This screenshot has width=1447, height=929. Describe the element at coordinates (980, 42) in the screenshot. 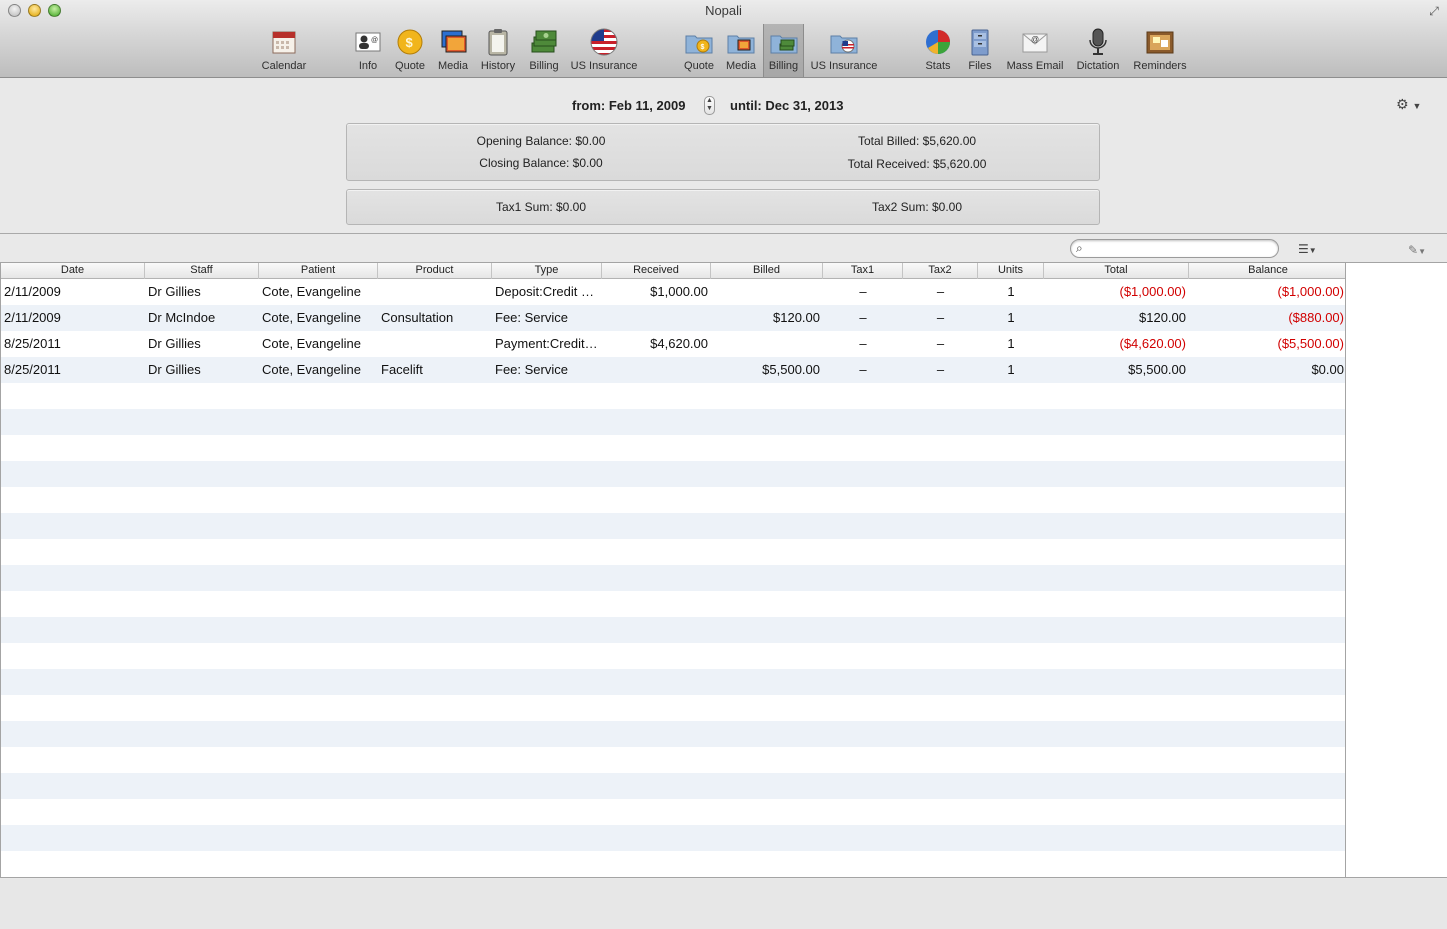

I see `file-cabinet-icon` at that location.